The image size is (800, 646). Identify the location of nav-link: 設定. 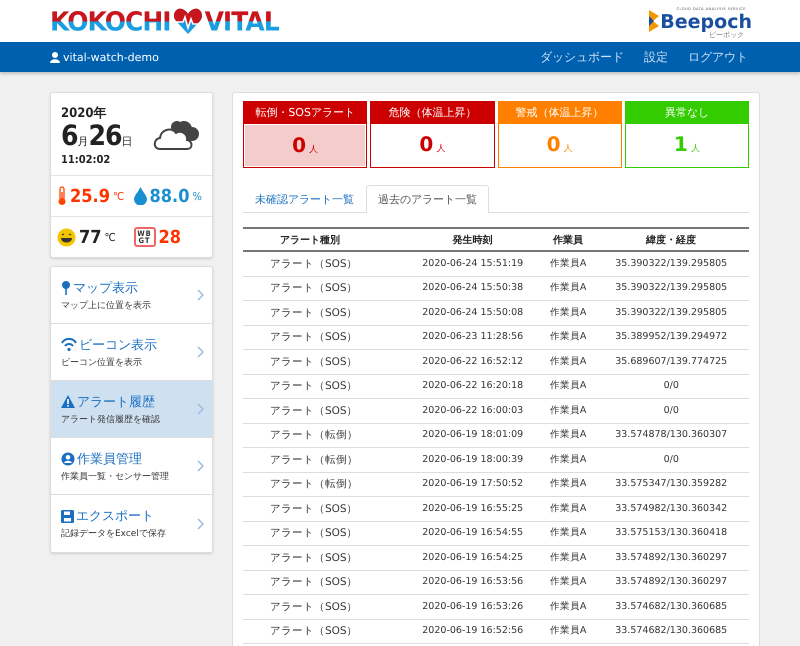
(656, 57).